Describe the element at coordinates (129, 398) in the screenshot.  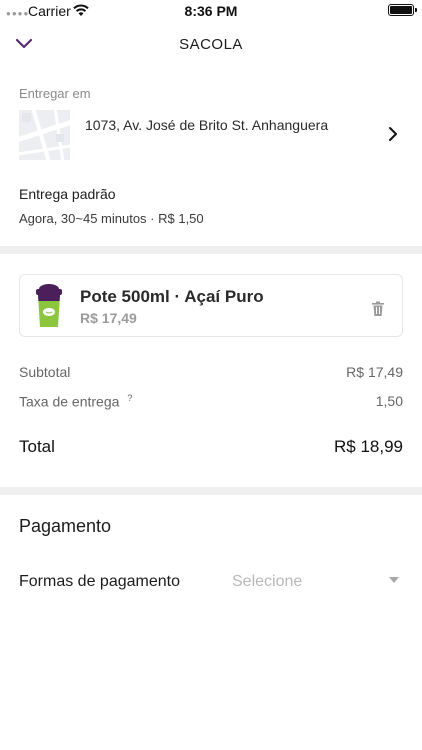
I see `help-icon: ?` at that location.